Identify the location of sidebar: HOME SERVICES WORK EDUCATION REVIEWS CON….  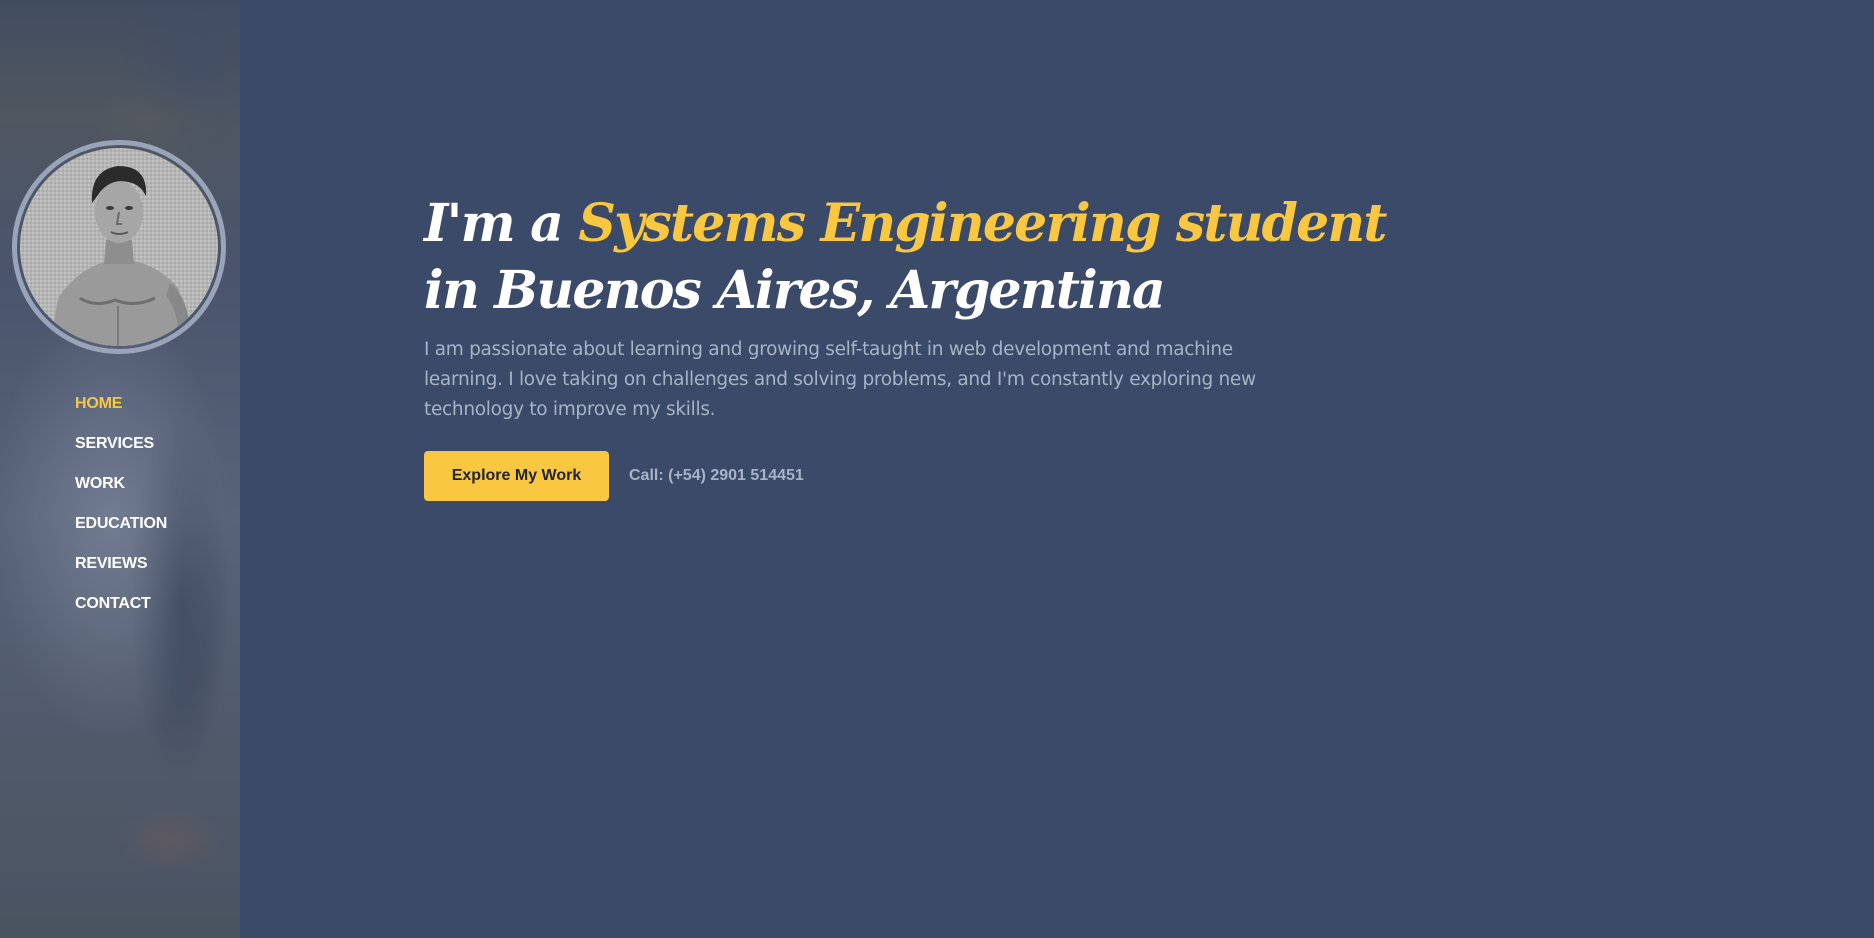
(120, 469).